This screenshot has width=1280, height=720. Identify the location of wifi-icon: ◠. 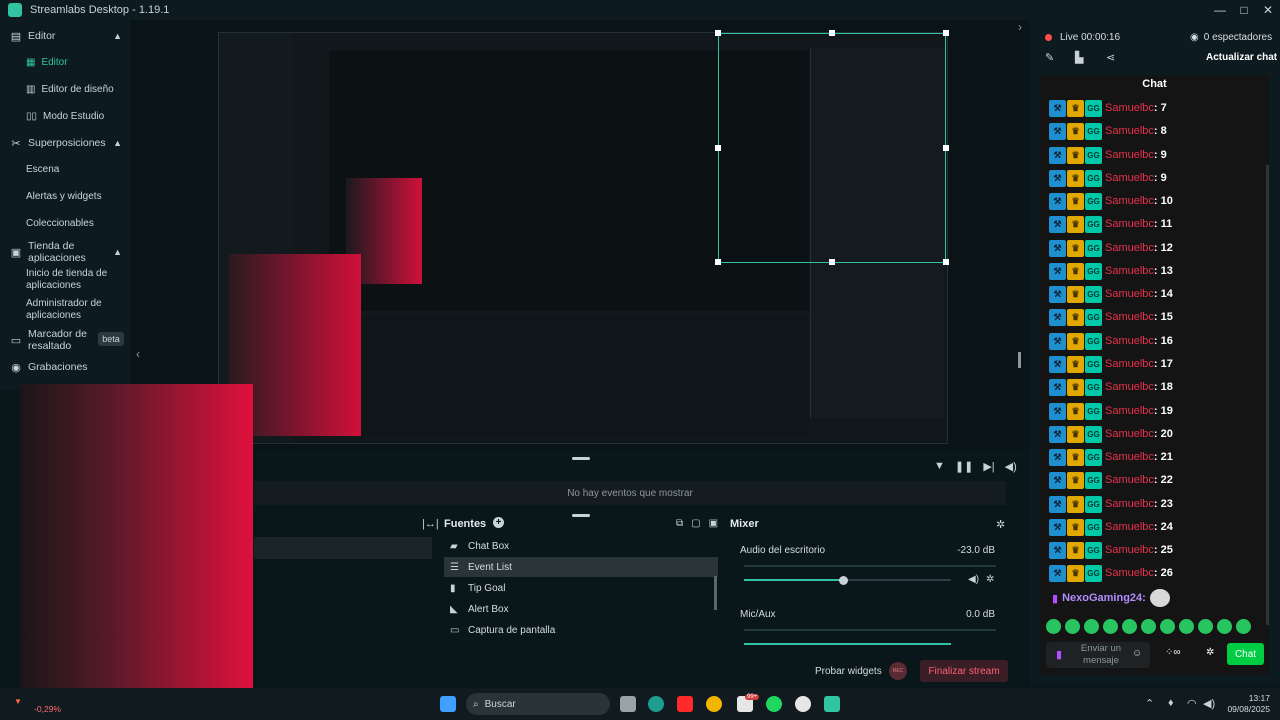
(1192, 703).